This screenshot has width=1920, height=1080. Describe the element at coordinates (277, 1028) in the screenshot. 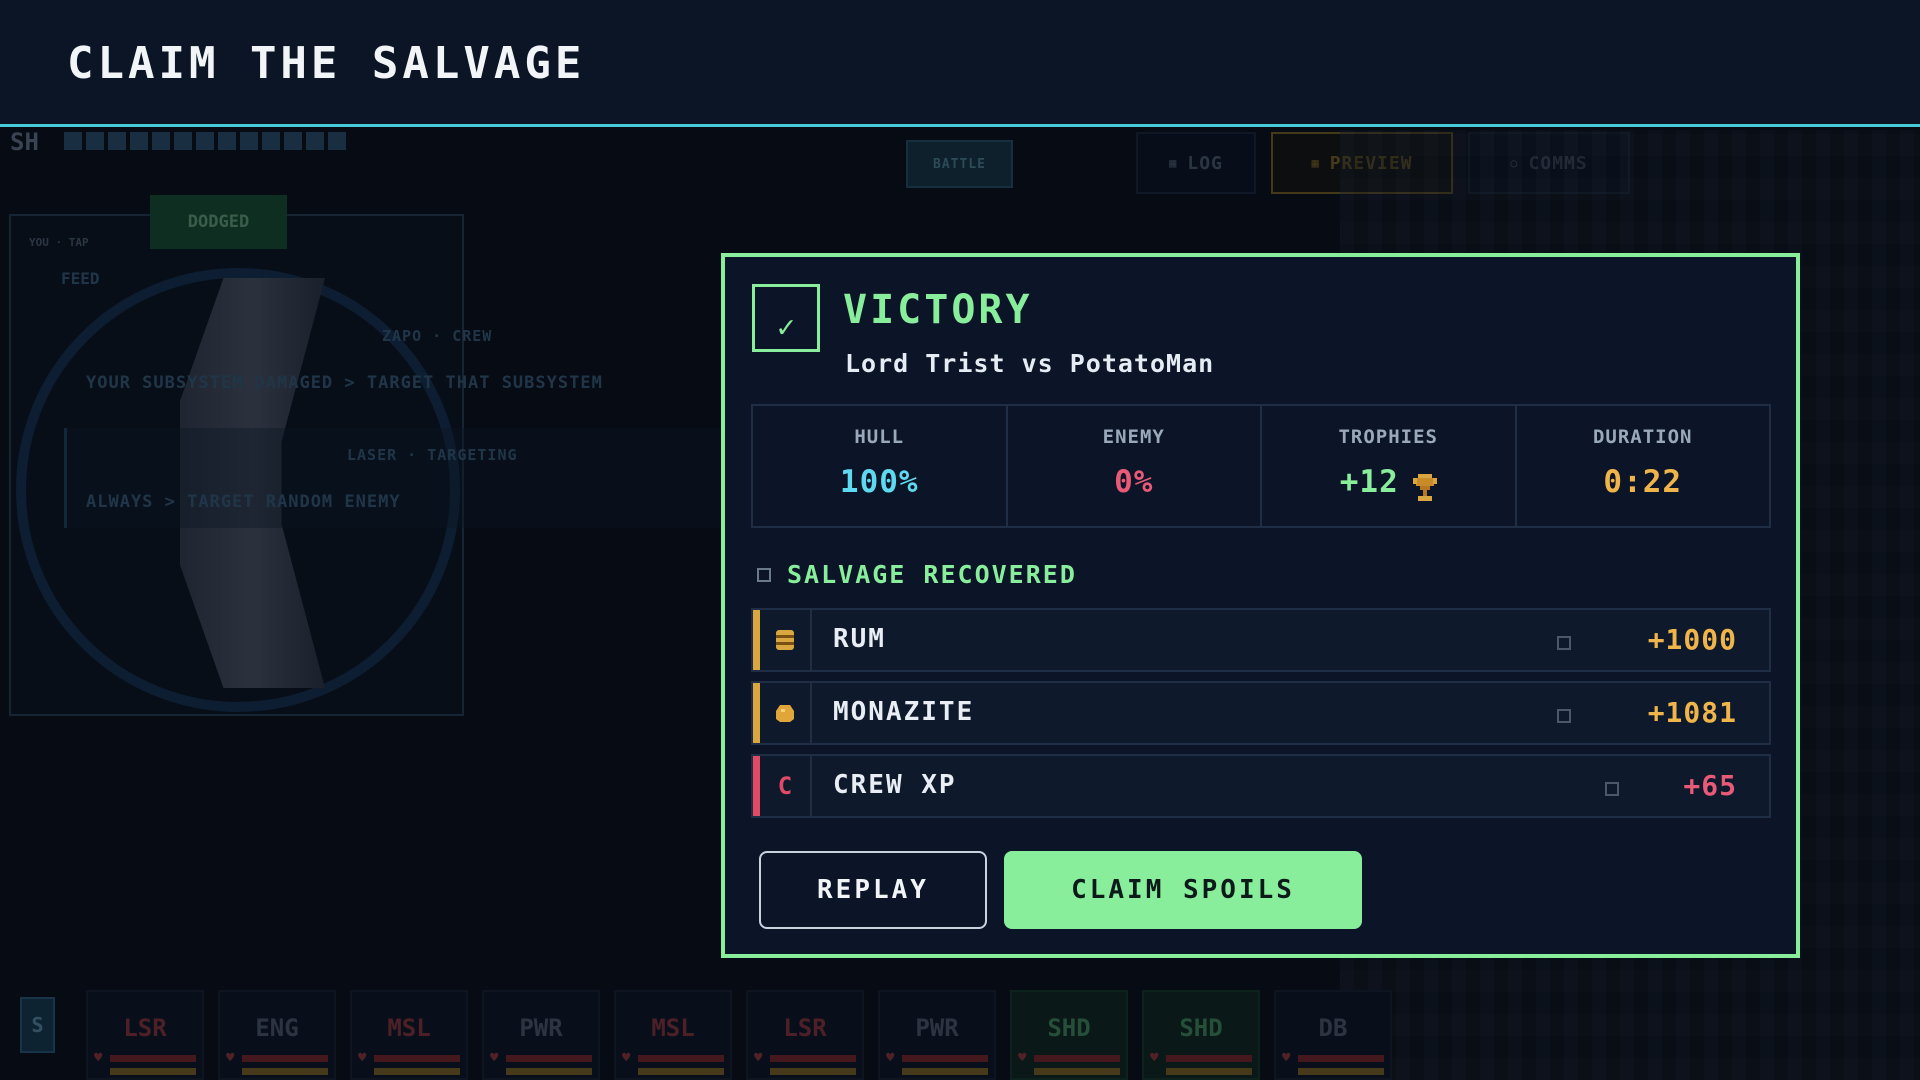

I see `subsystem-code: ENG` at that location.